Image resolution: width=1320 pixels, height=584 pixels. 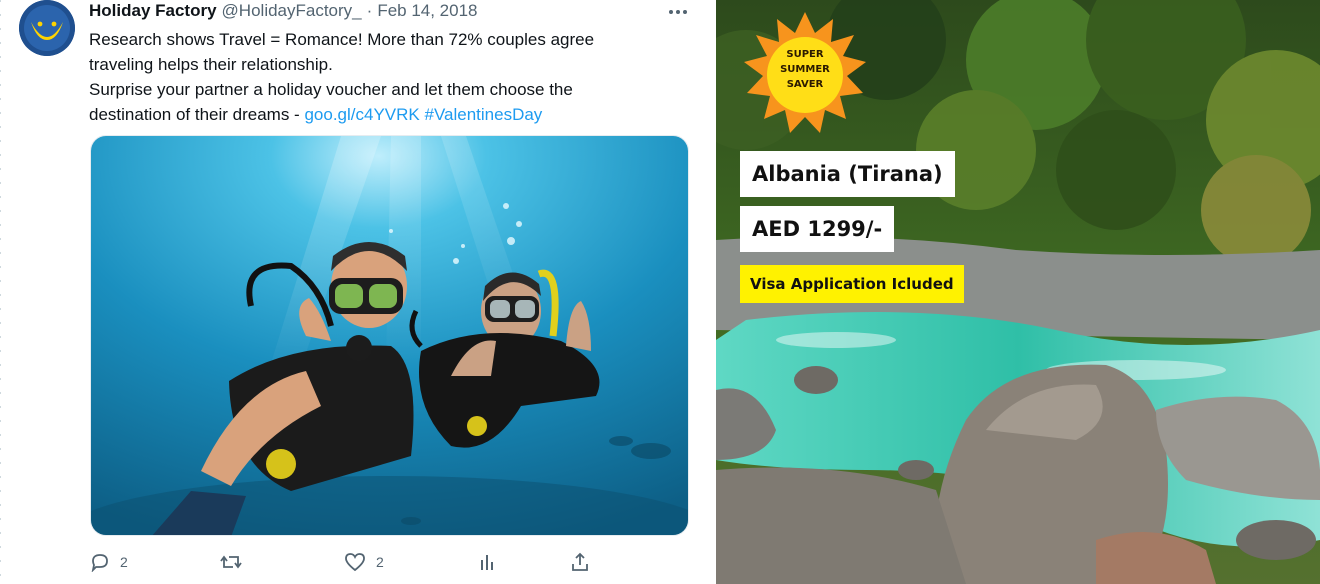 I want to click on badge-line: SAVER, so click(x=805, y=84).